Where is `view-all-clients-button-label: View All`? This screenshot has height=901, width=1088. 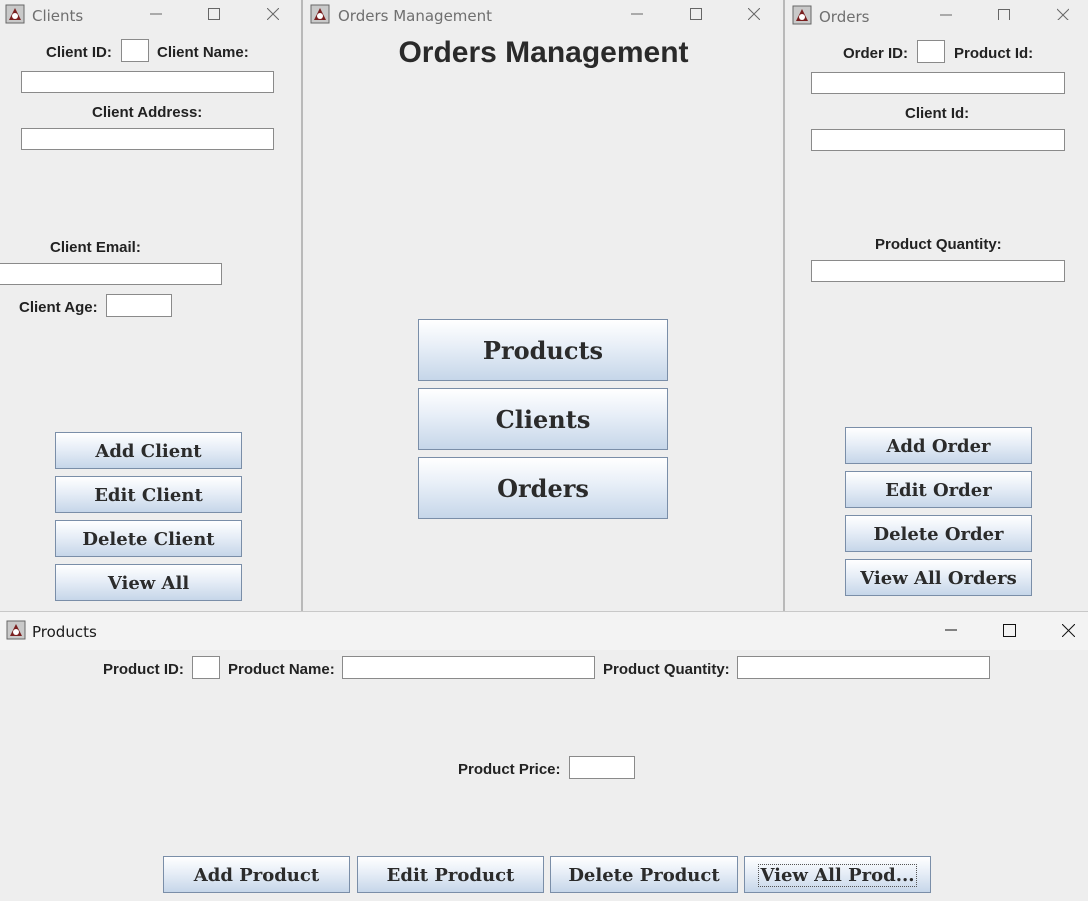 view-all-clients-button-label: View All is located at coordinates (148, 583).